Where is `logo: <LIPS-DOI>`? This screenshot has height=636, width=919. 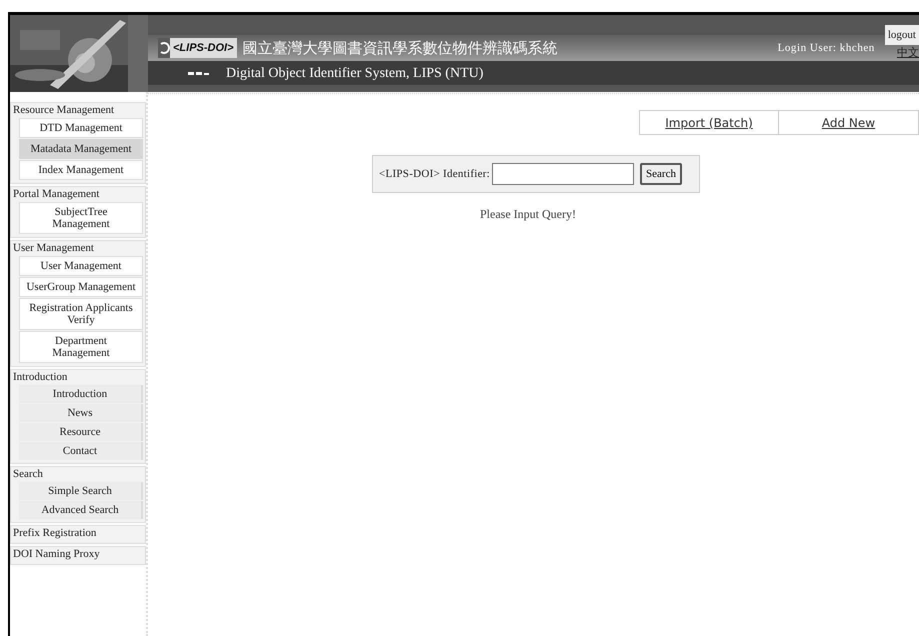 logo: <LIPS-DOI> is located at coordinates (203, 48).